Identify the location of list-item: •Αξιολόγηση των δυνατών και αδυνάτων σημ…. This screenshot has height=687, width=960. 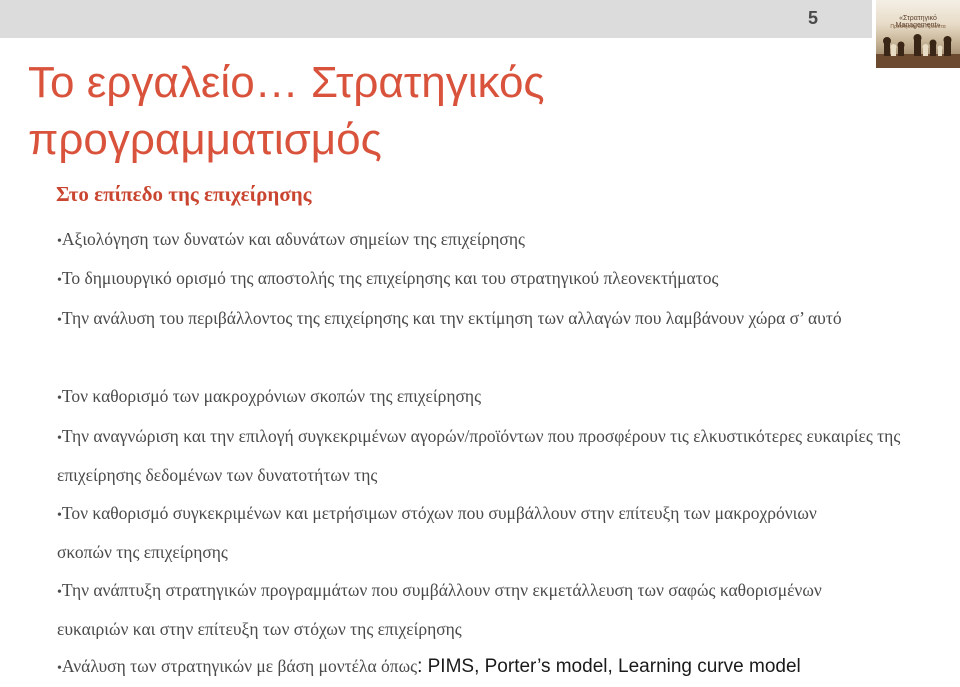
(492, 240).